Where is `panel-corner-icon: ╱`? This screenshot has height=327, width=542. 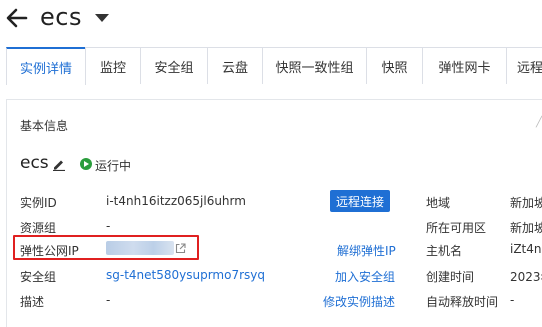 panel-corner-icon: ╱ is located at coordinates (538, 122).